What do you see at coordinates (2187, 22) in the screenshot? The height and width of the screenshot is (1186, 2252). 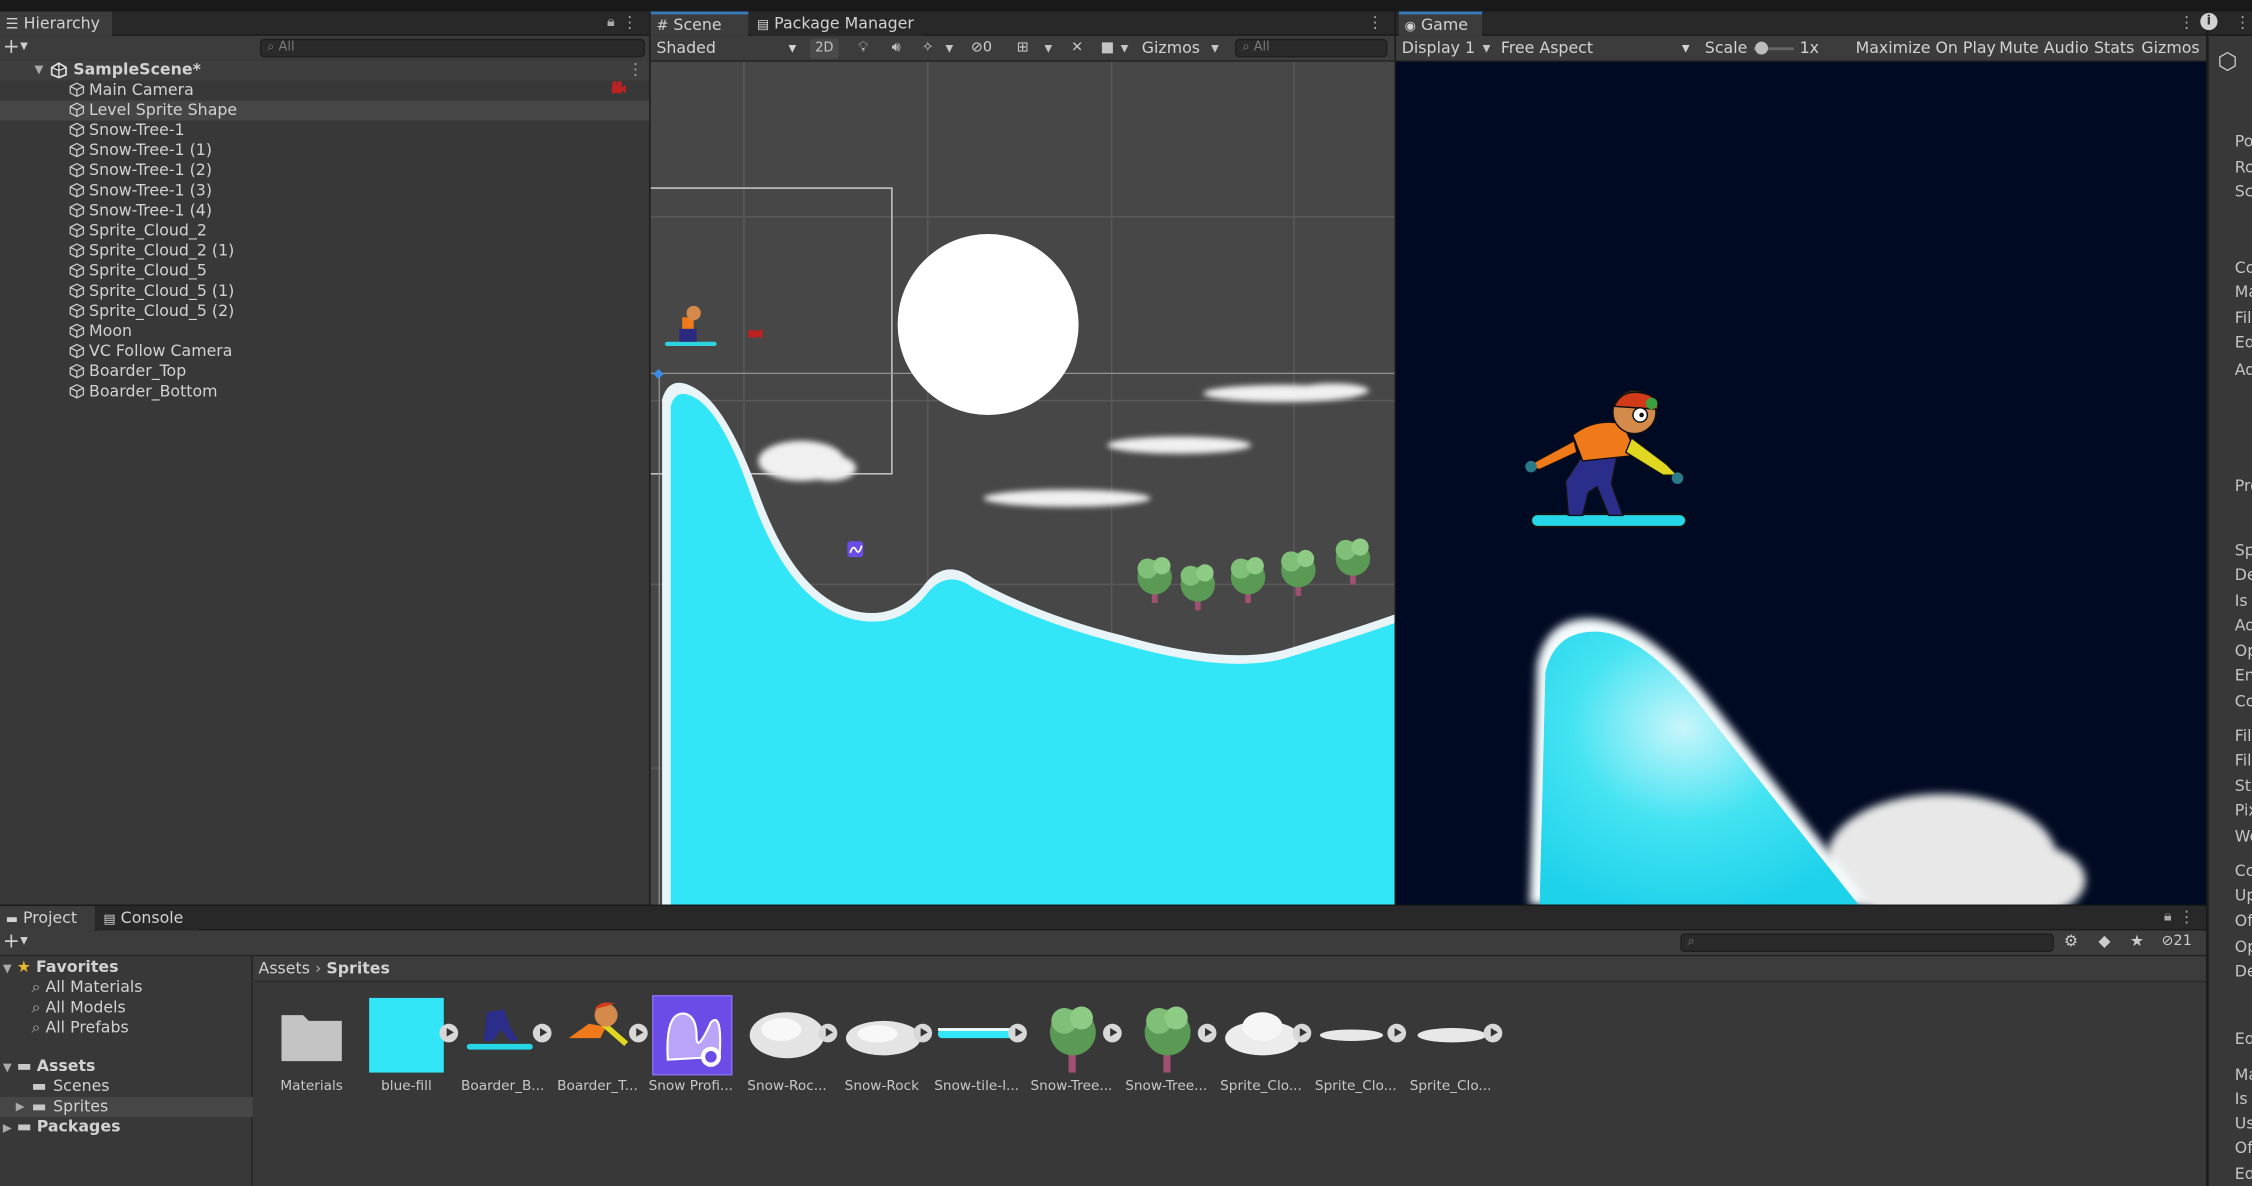 I see `game-more-icon: ⋮` at bounding box center [2187, 22].